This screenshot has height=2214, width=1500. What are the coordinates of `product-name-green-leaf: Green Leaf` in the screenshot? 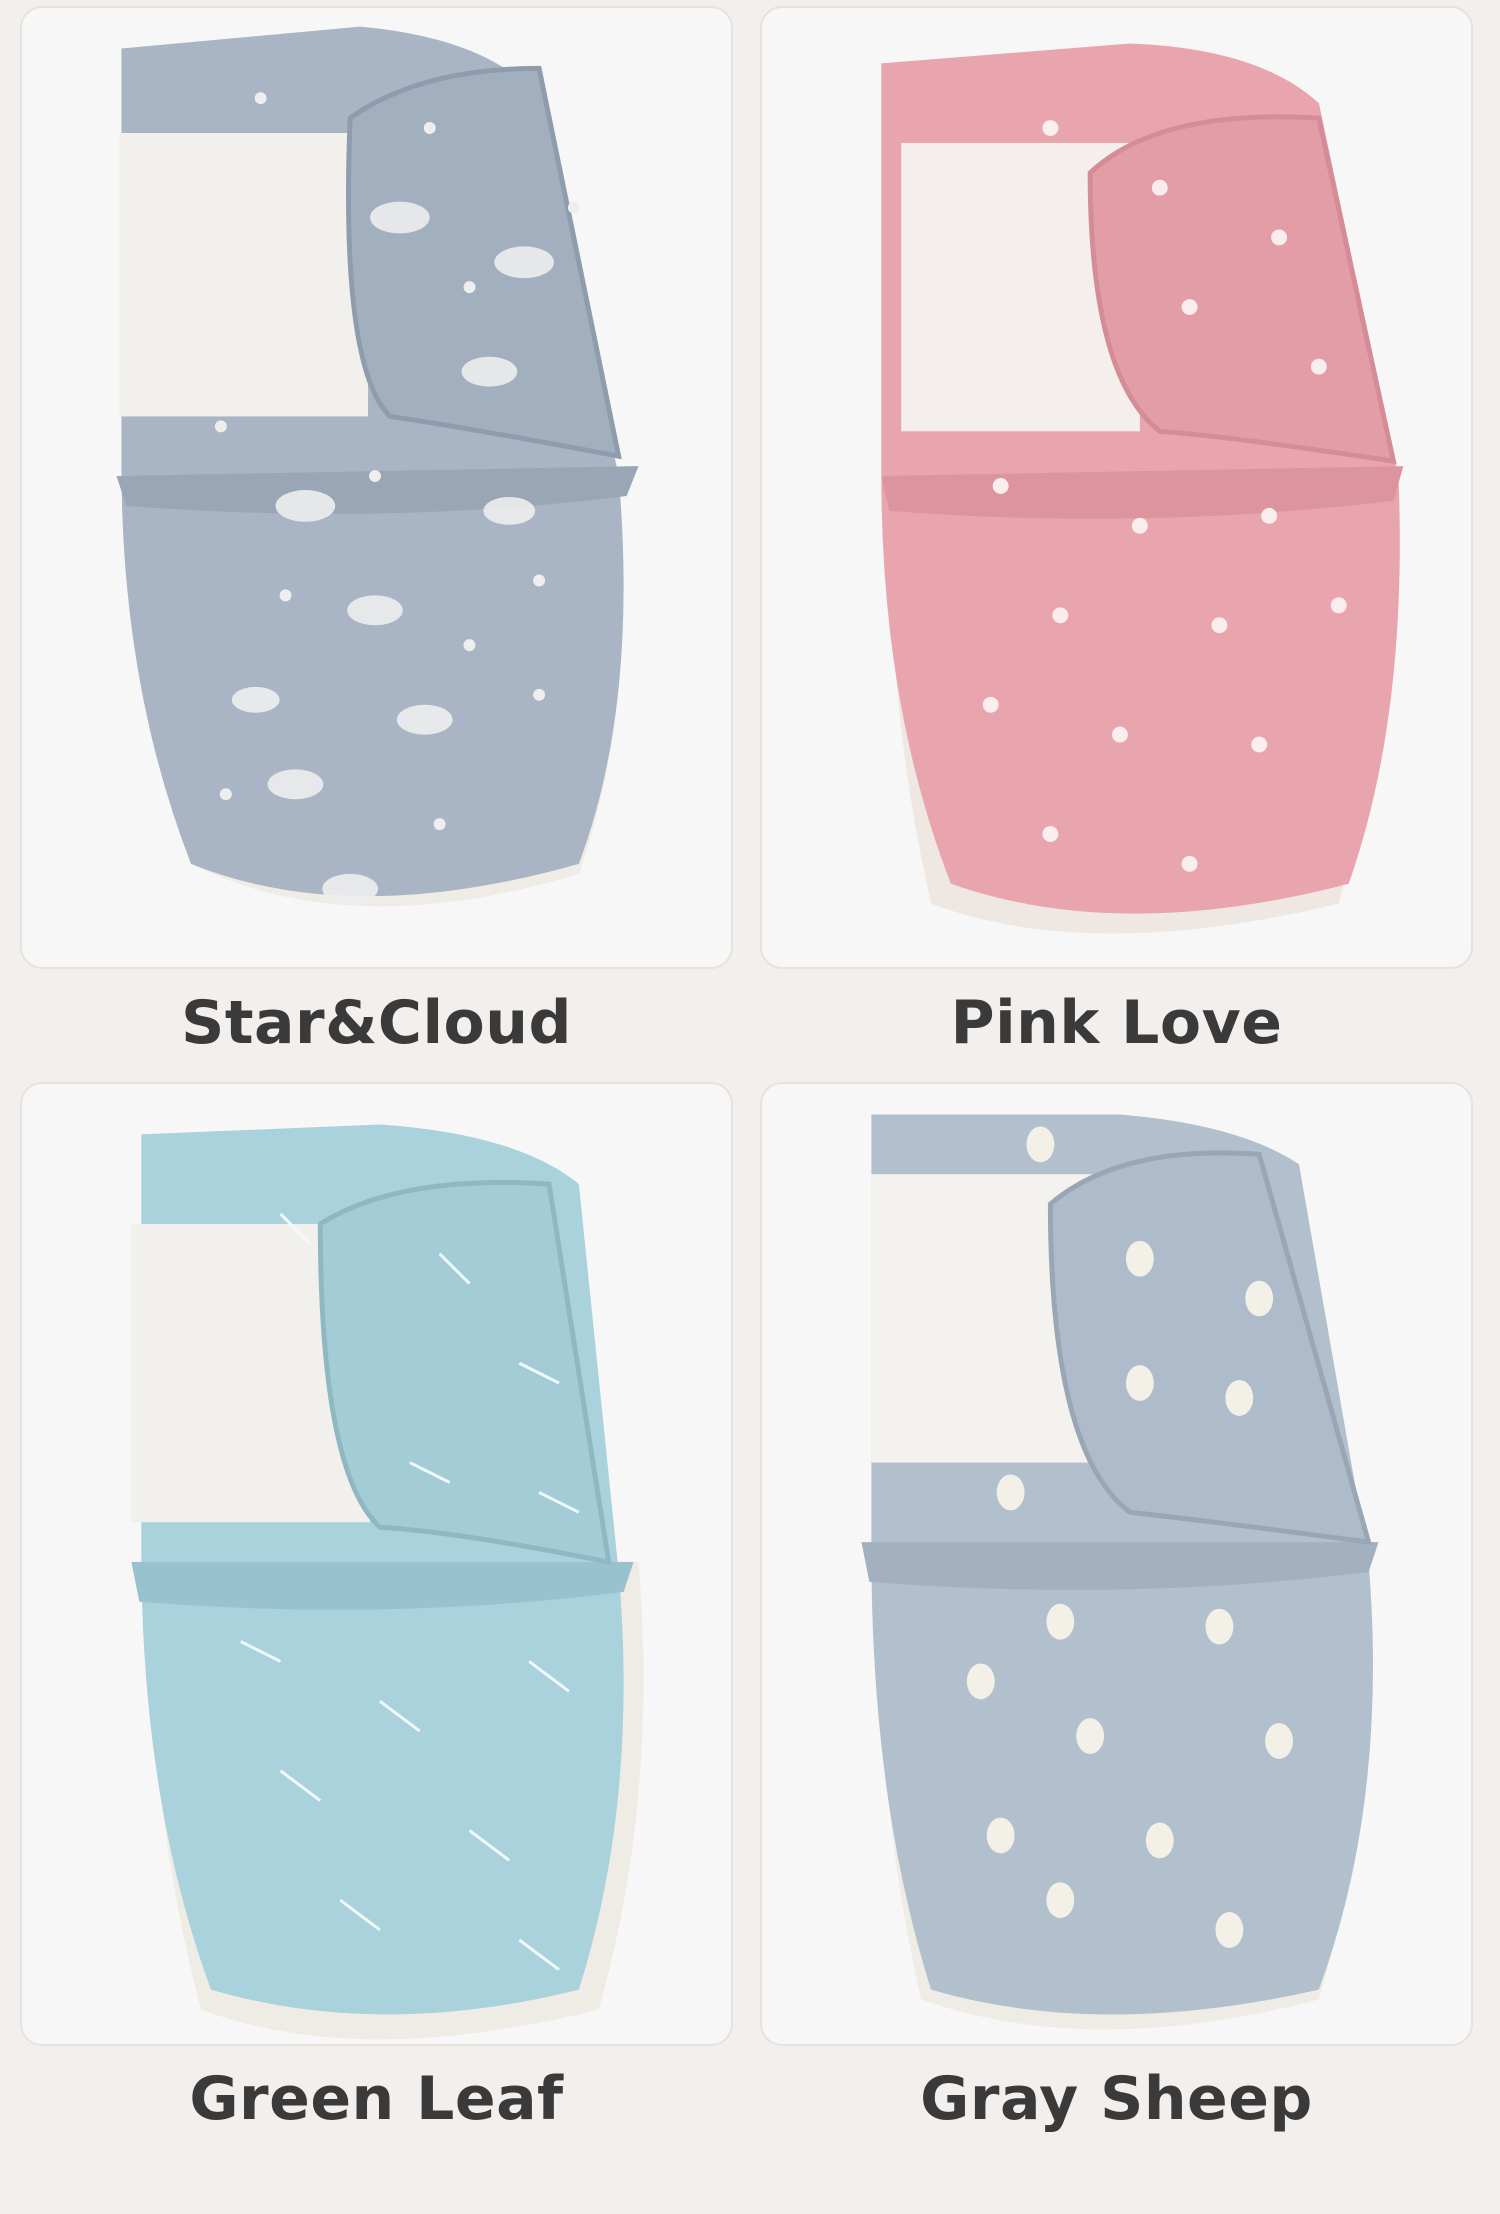 It's located at (376, 2099).